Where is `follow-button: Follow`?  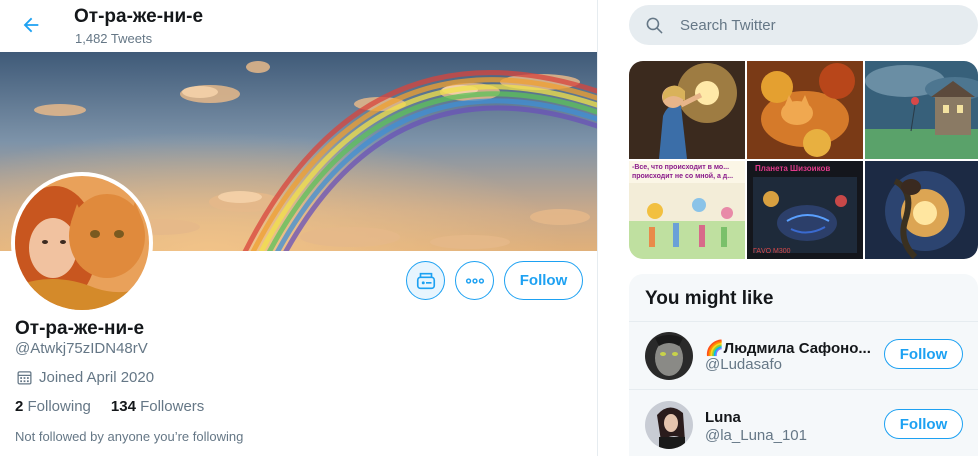 follow-button: Follow is located at coordinates (543, 280).